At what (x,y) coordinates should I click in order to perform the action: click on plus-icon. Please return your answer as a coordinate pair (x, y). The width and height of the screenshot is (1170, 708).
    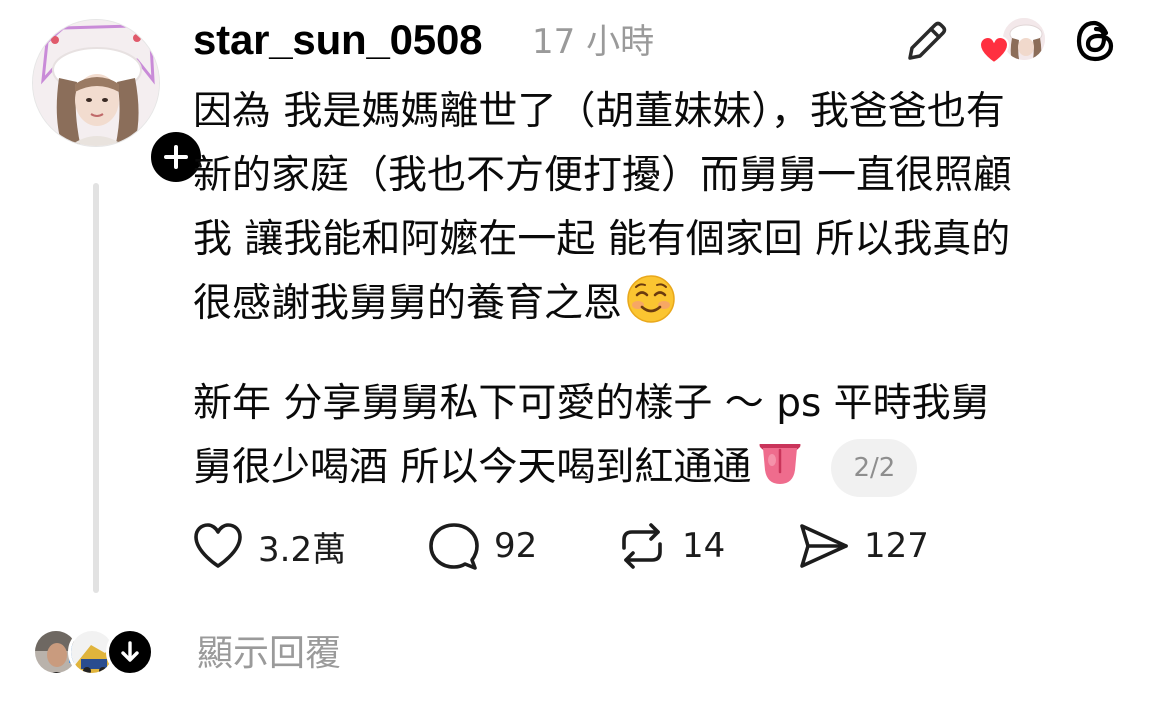
    Looking at the image, I should click on (176, 157).